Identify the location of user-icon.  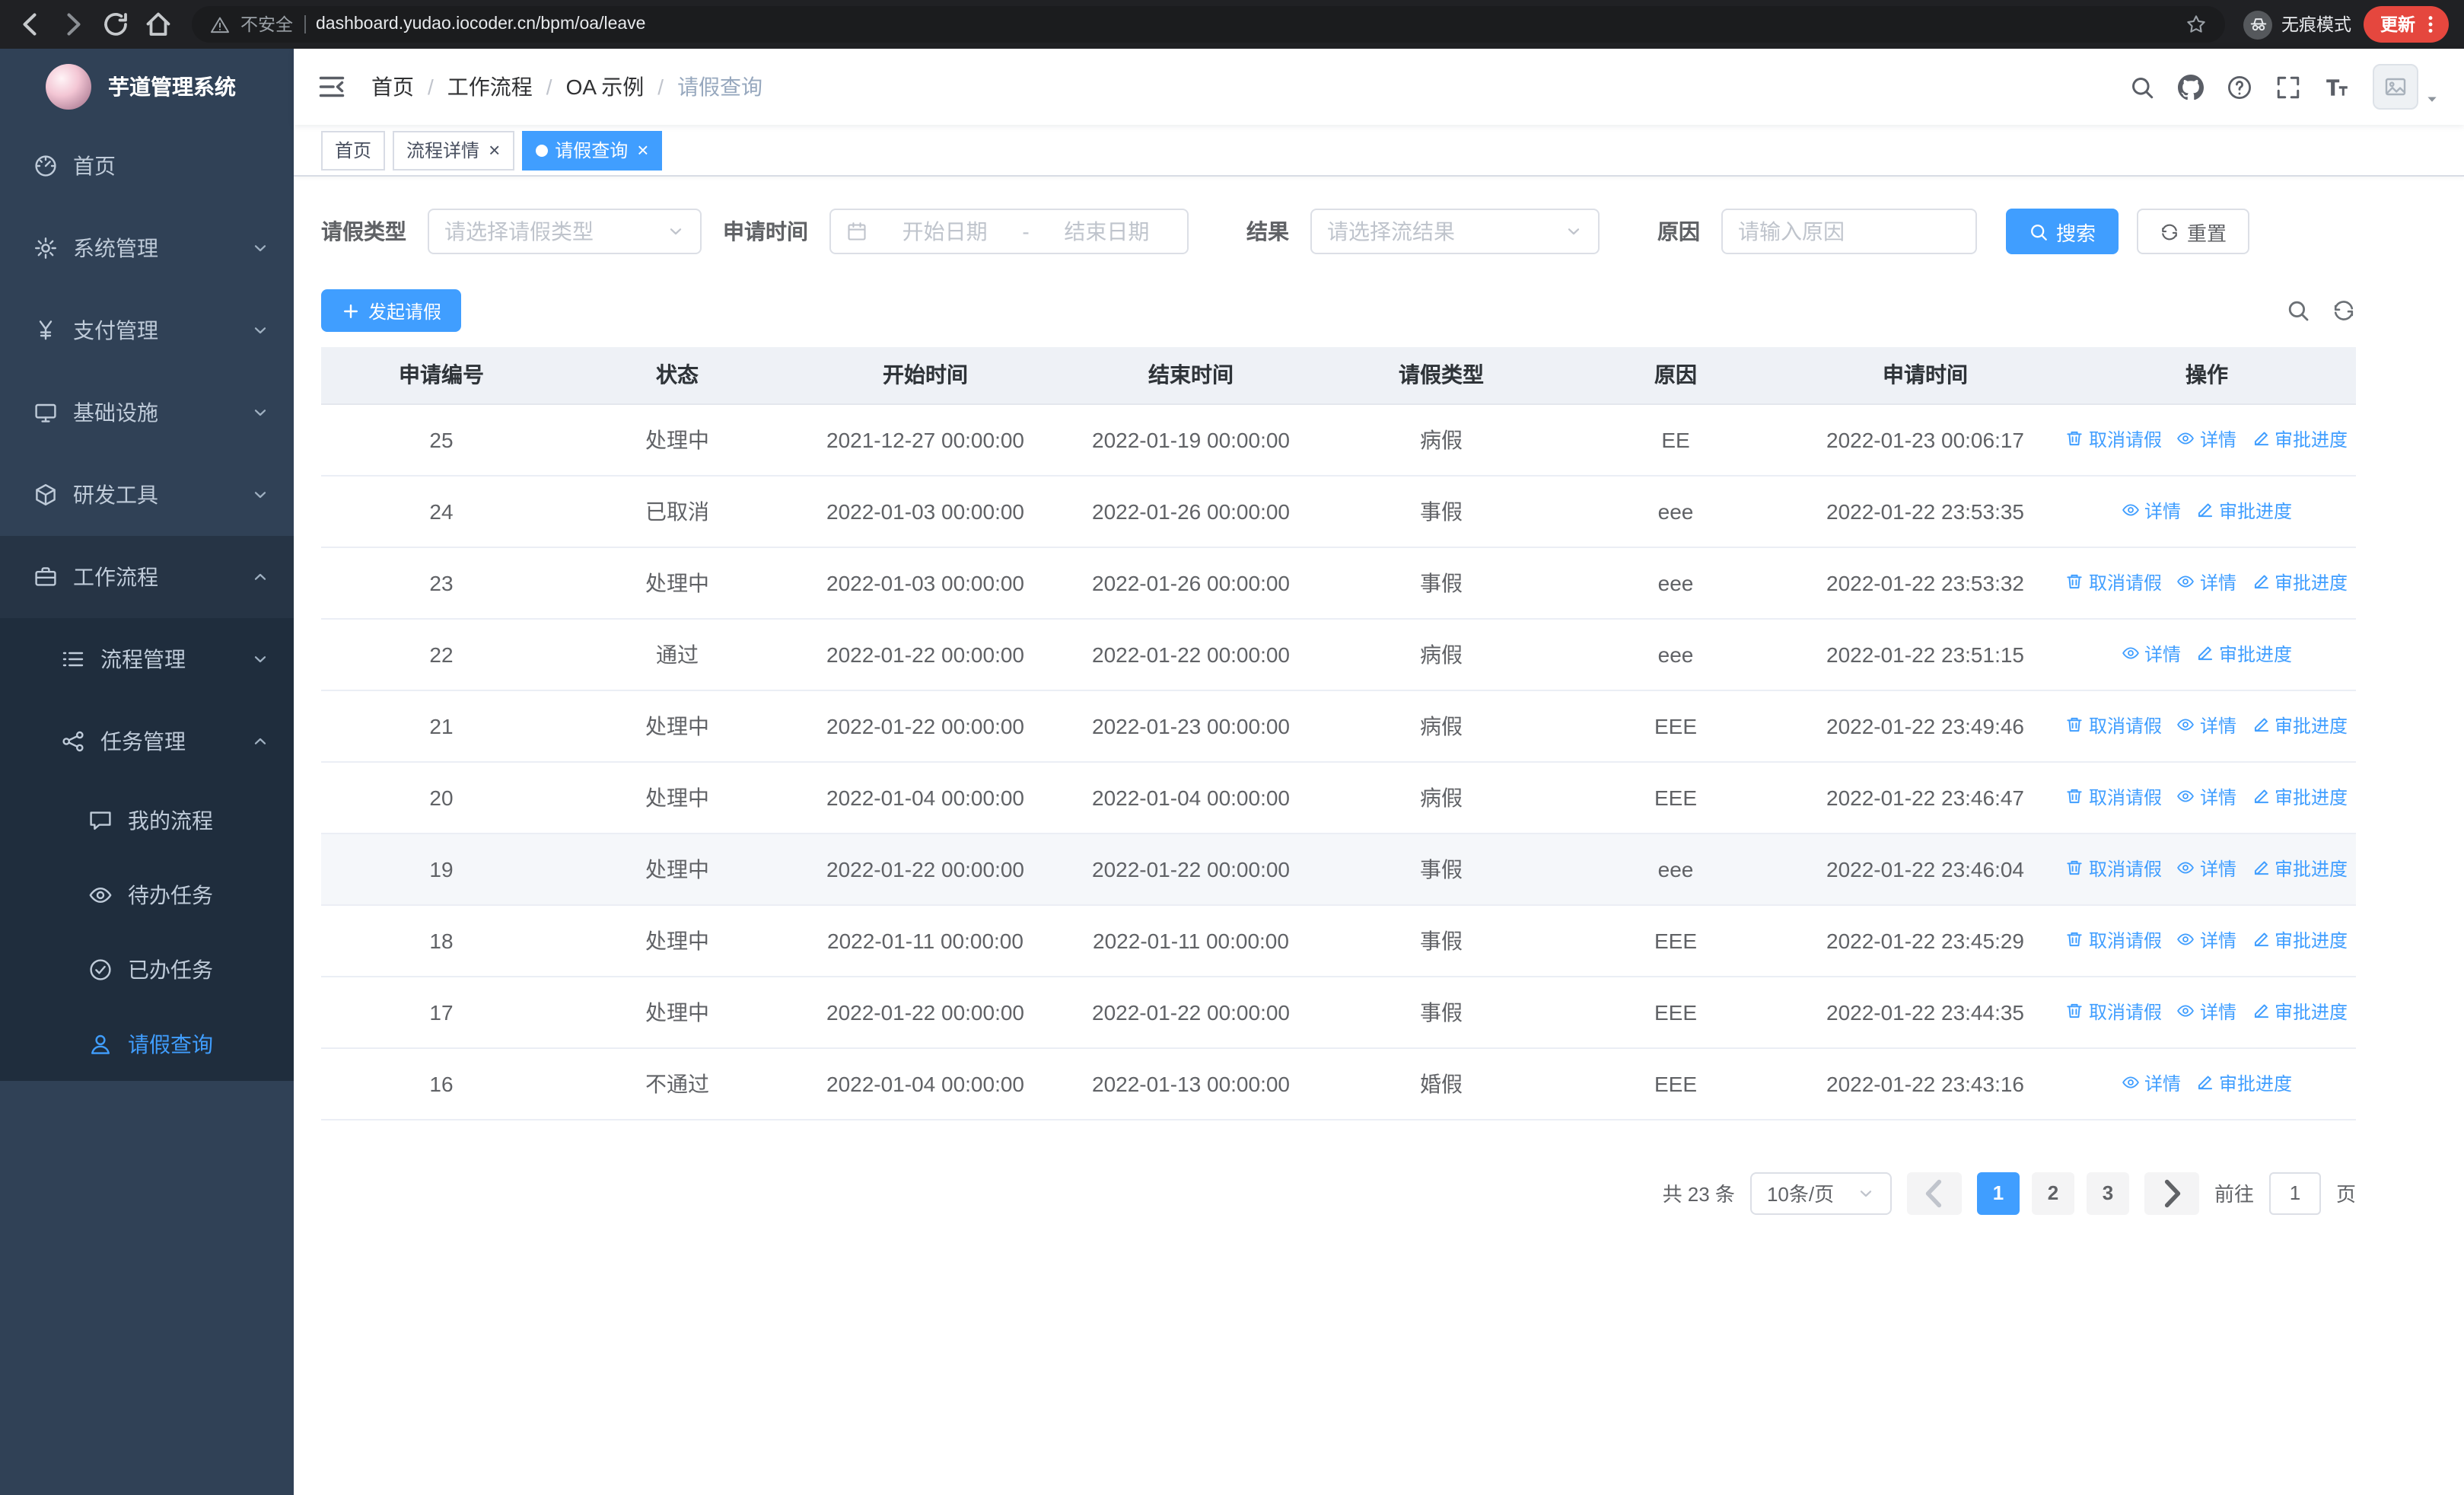
(100, 1043).